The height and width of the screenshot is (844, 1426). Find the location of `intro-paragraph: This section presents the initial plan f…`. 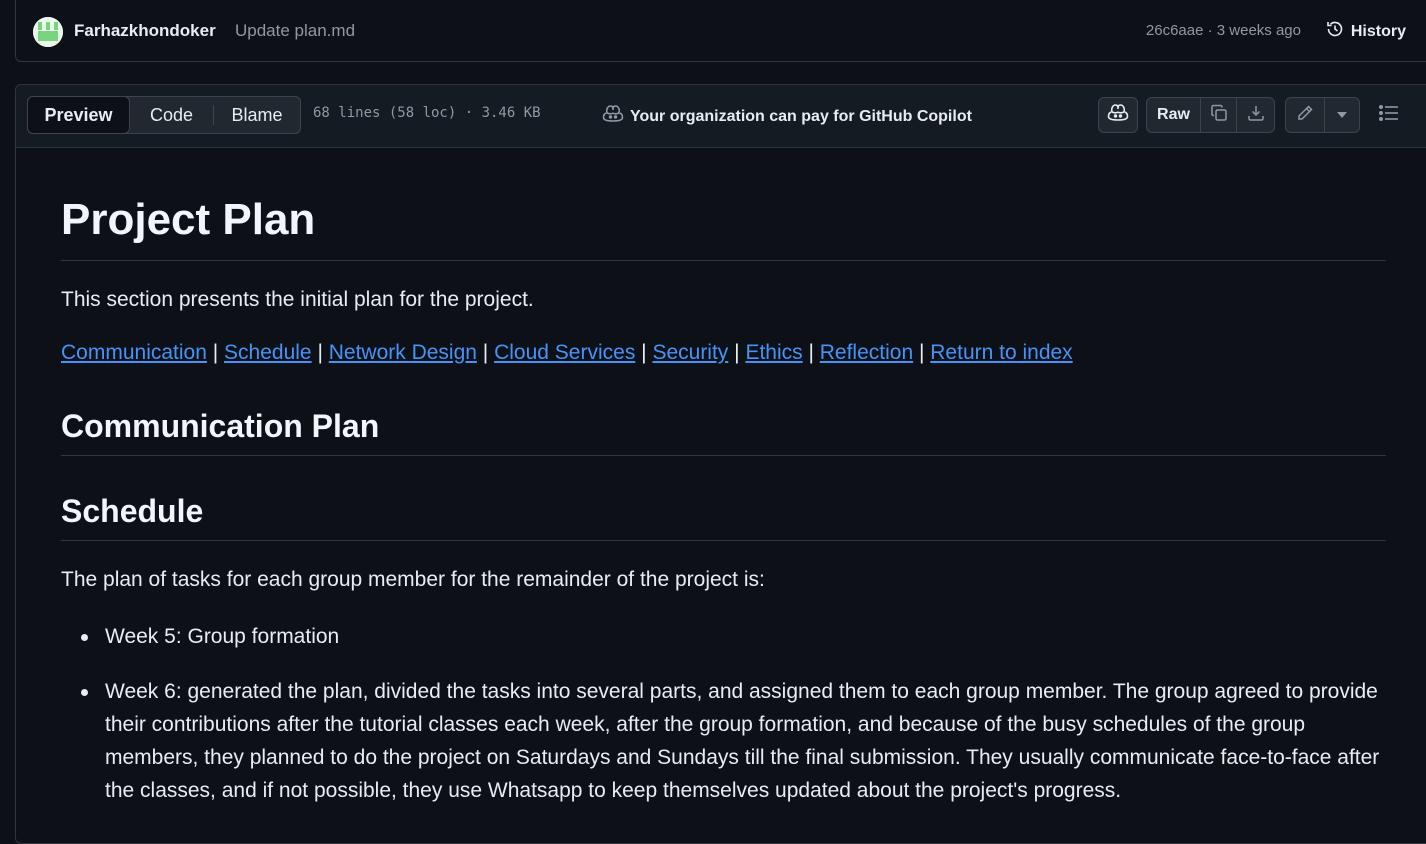

intro-paragraph: This section presents the initial plan f… is located at coordinates (297, 299).